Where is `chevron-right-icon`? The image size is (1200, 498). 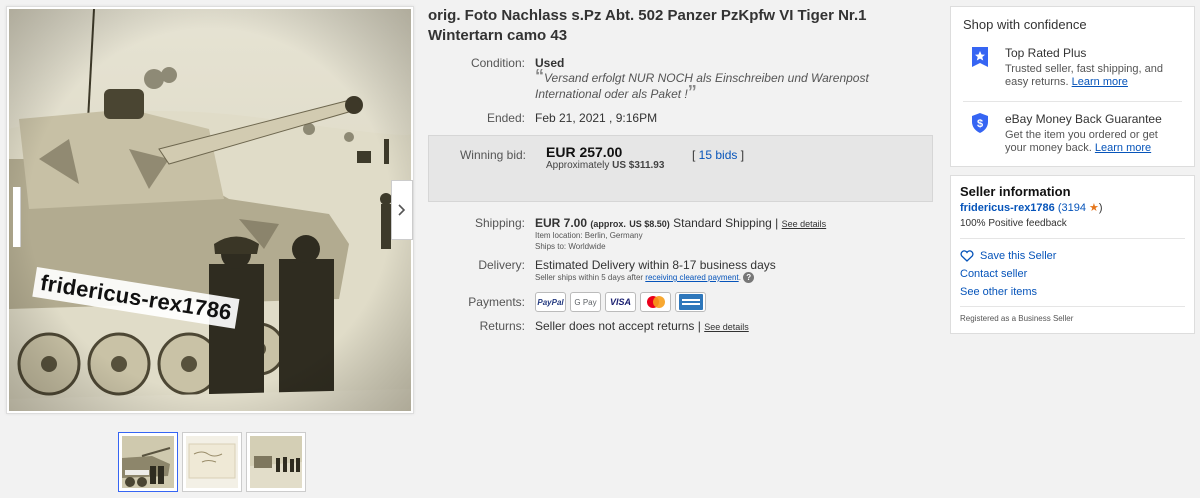
chevron-right-icon is located at coordinates (402, 210).